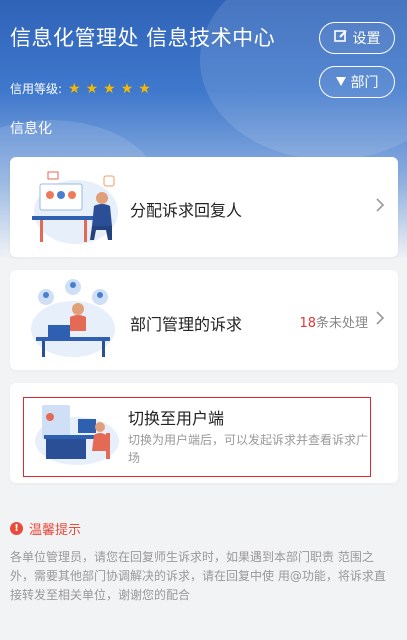 The image size is (407, 640). Describe the element at coordinates (186, 324) in the screenshot. I see `card-label: 部门管理的诉求` at that location.